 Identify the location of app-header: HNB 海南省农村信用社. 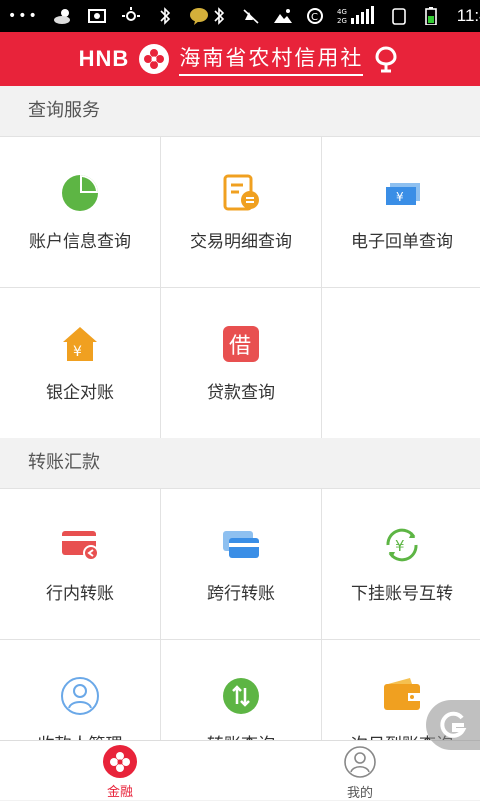
(240, 59).